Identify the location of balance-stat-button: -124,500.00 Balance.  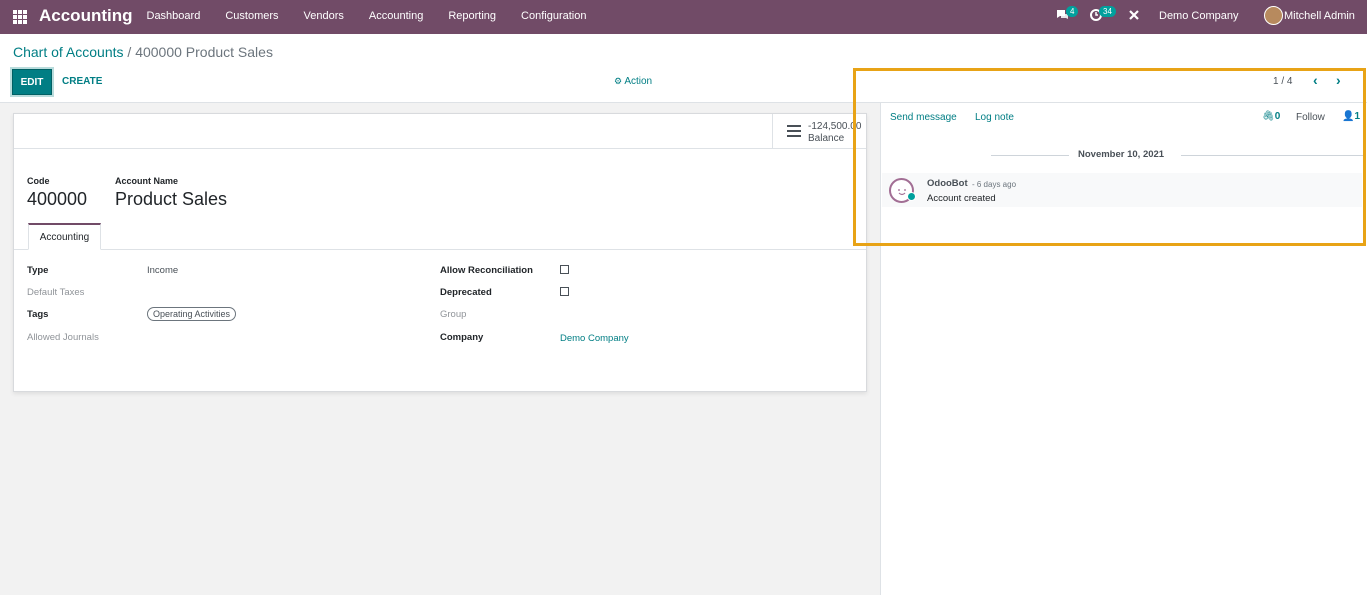
(819, 131).